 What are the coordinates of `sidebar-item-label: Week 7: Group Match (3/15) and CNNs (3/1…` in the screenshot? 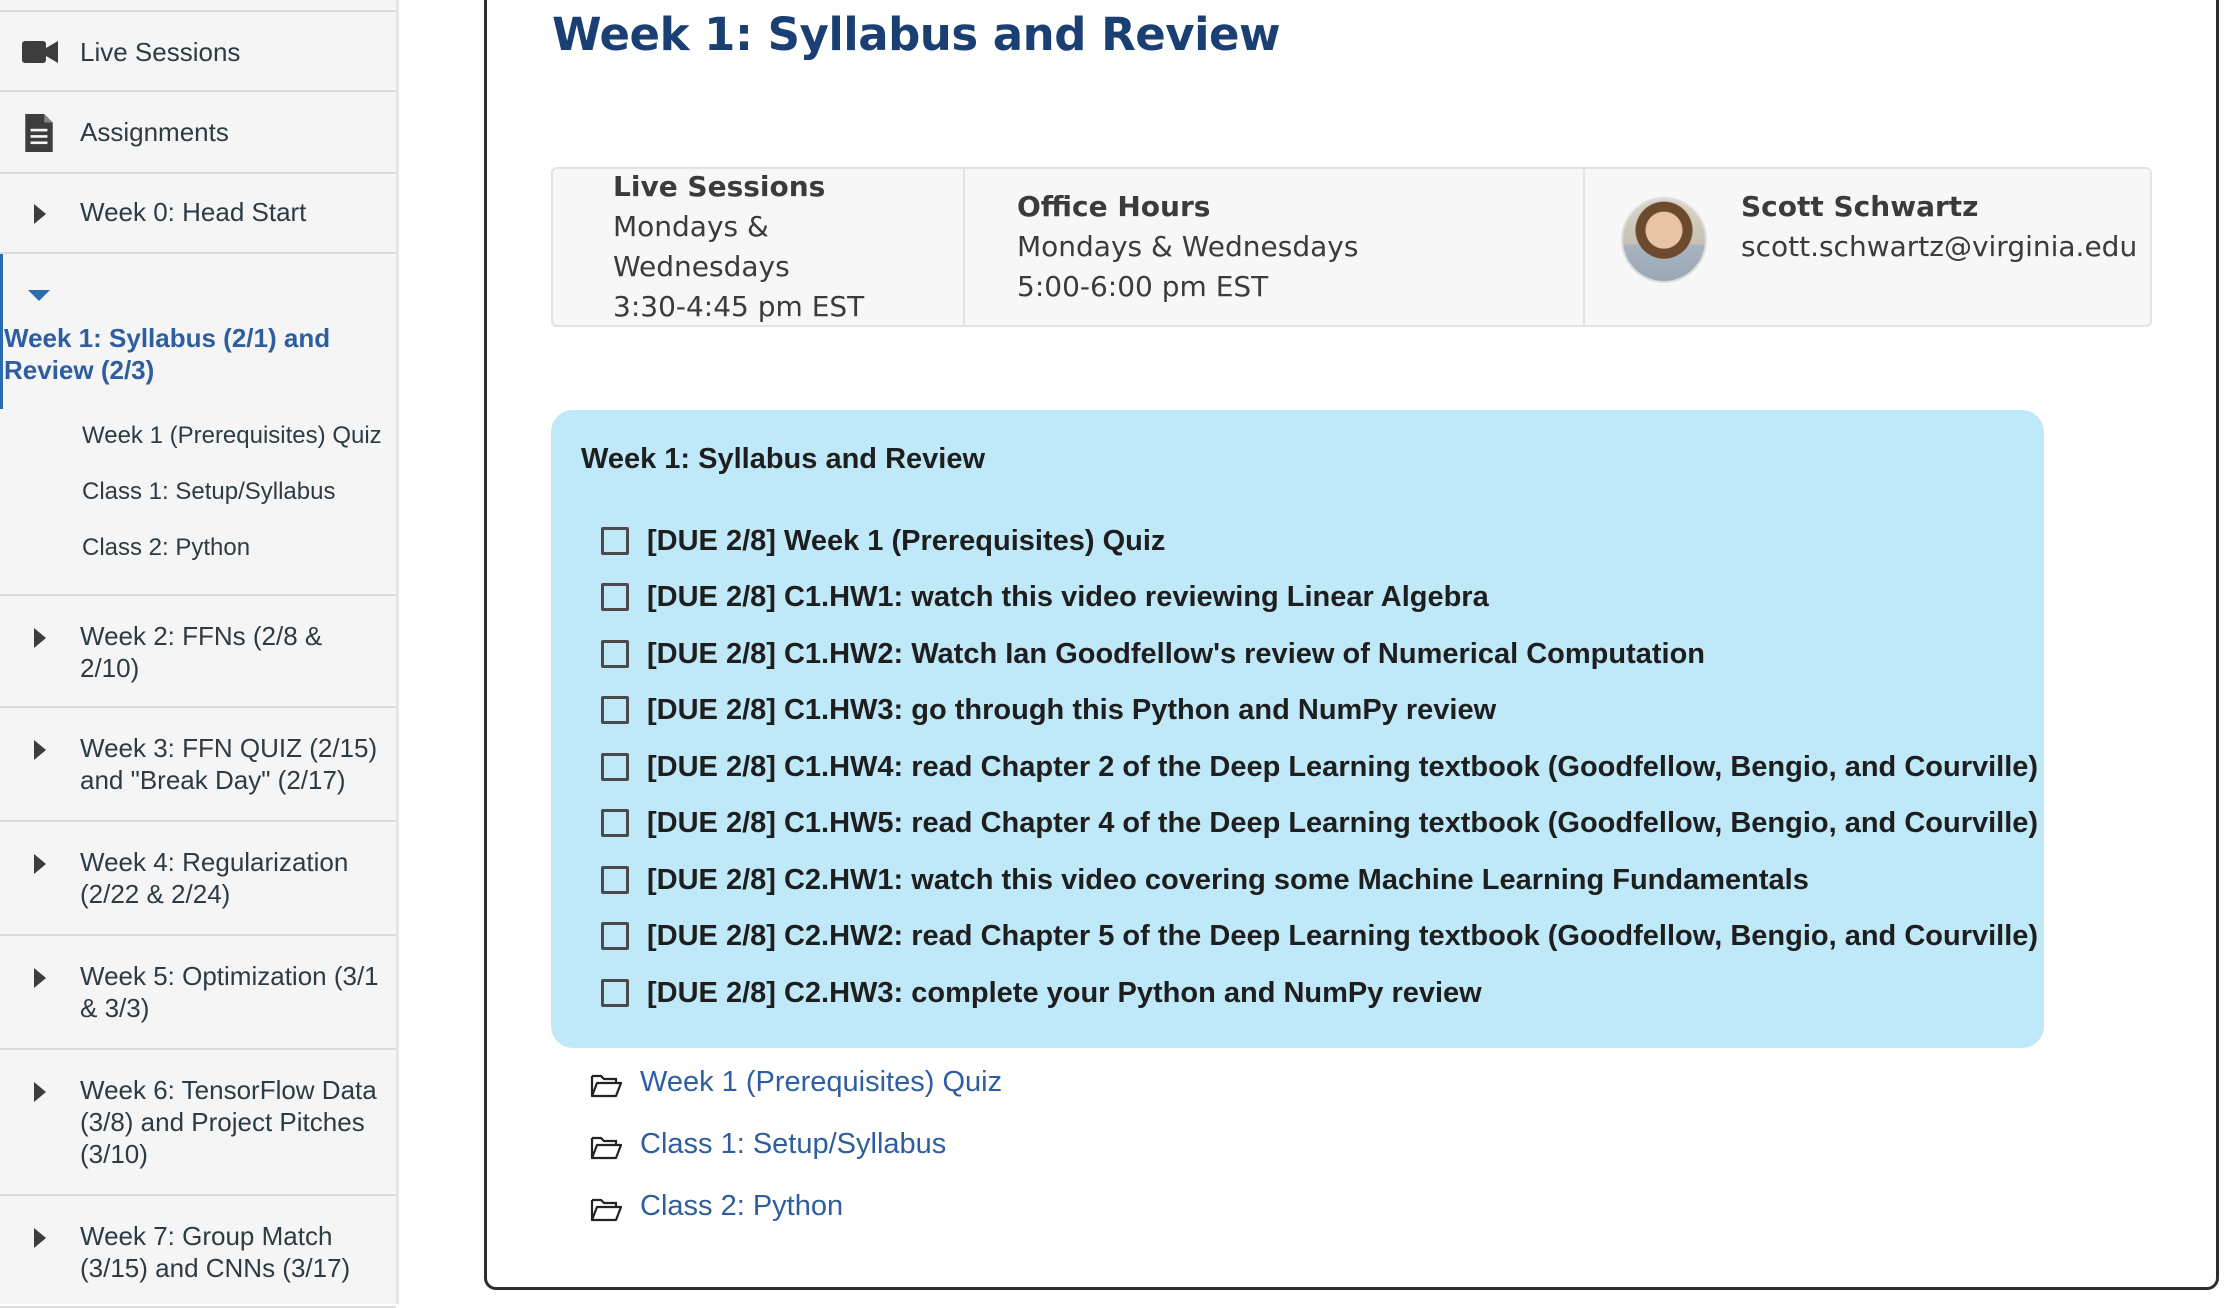 It's located at (215, 1252).